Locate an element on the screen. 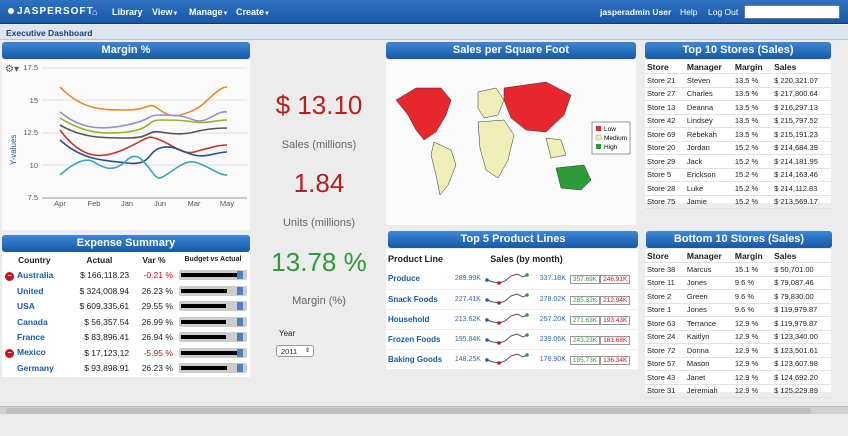  cell-store: Store 28 is located at coordinates (661, 188).